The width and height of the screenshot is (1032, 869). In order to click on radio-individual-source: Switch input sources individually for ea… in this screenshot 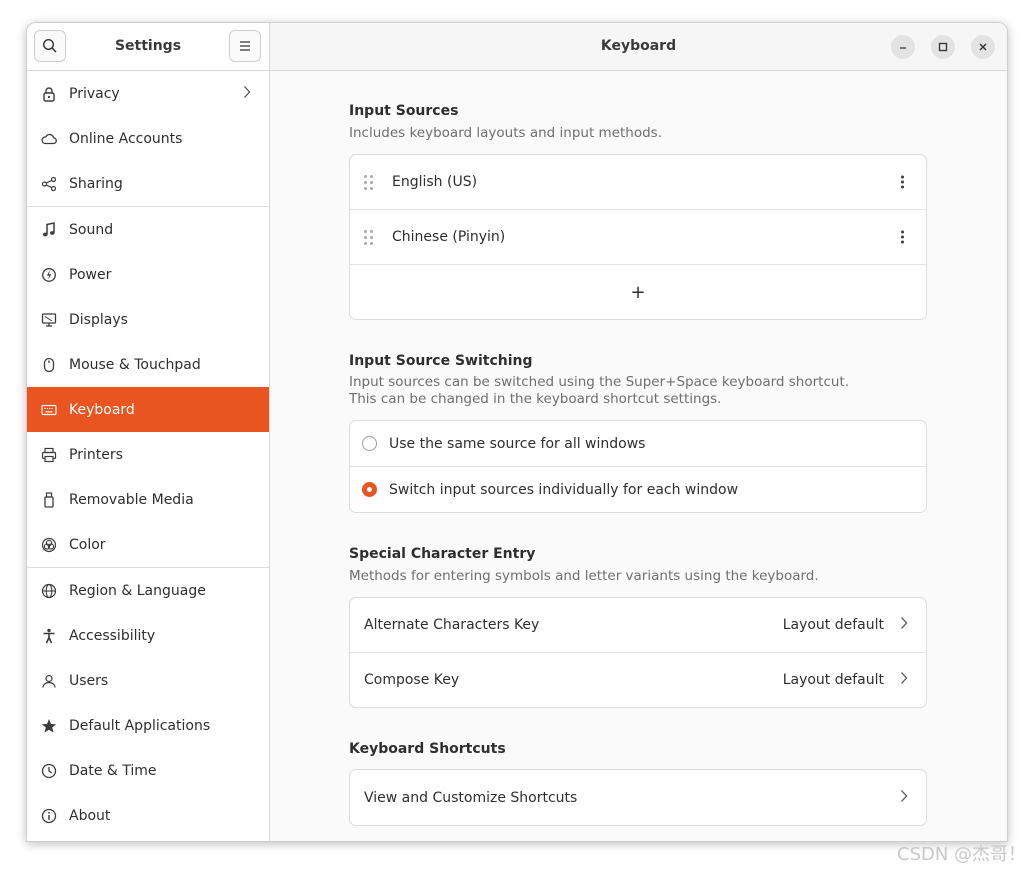, I will do `click(638, 489)`.